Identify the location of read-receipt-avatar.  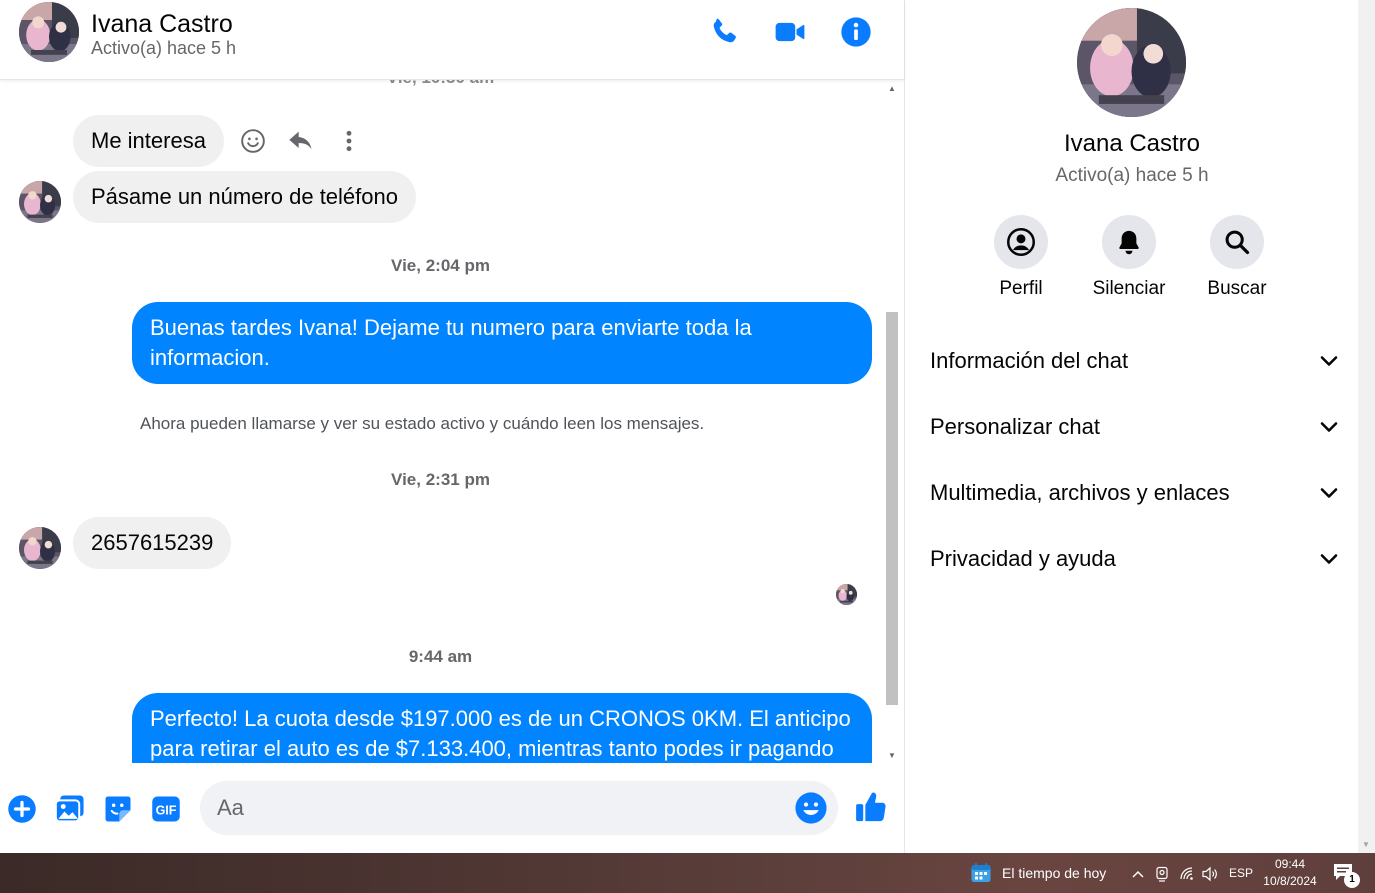
(846, 594).